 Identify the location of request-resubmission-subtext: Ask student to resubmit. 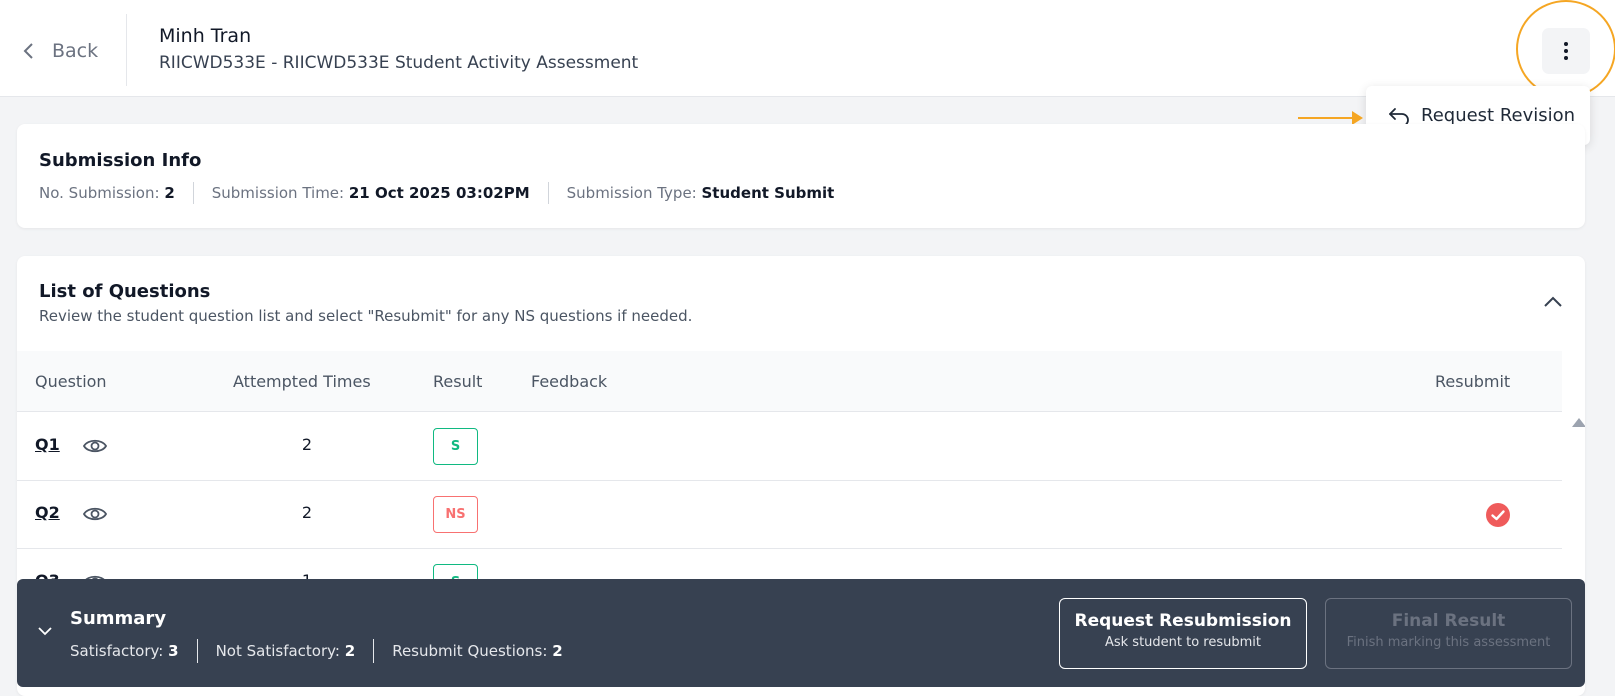
(1183, 642).